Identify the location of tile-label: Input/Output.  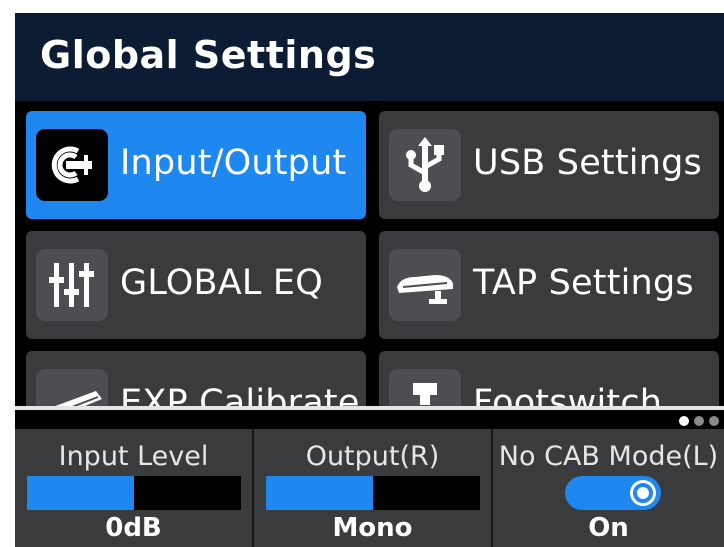
(233, 163).